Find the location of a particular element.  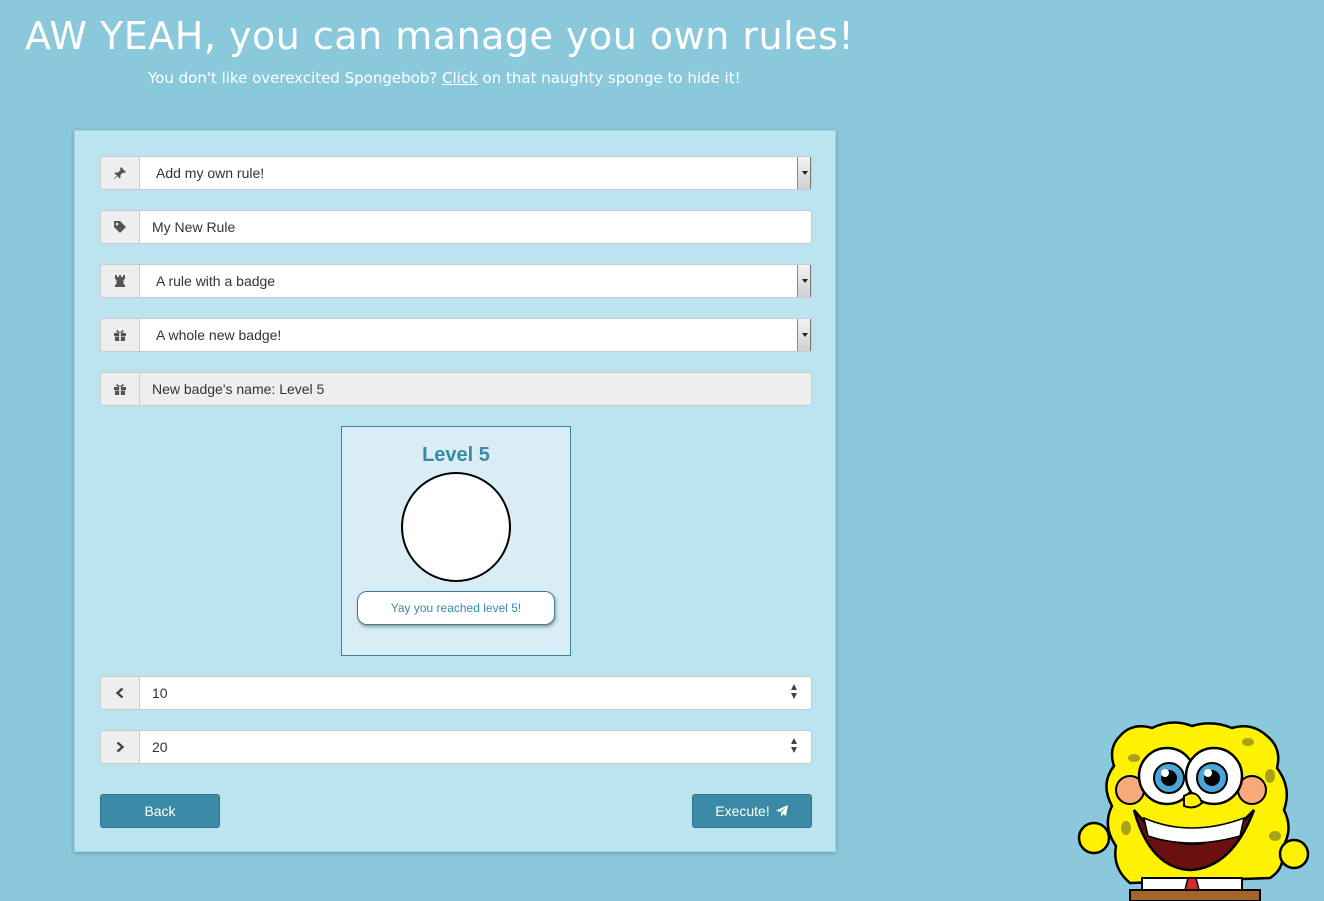

back-button: Back is located at coordinates (160, 811).